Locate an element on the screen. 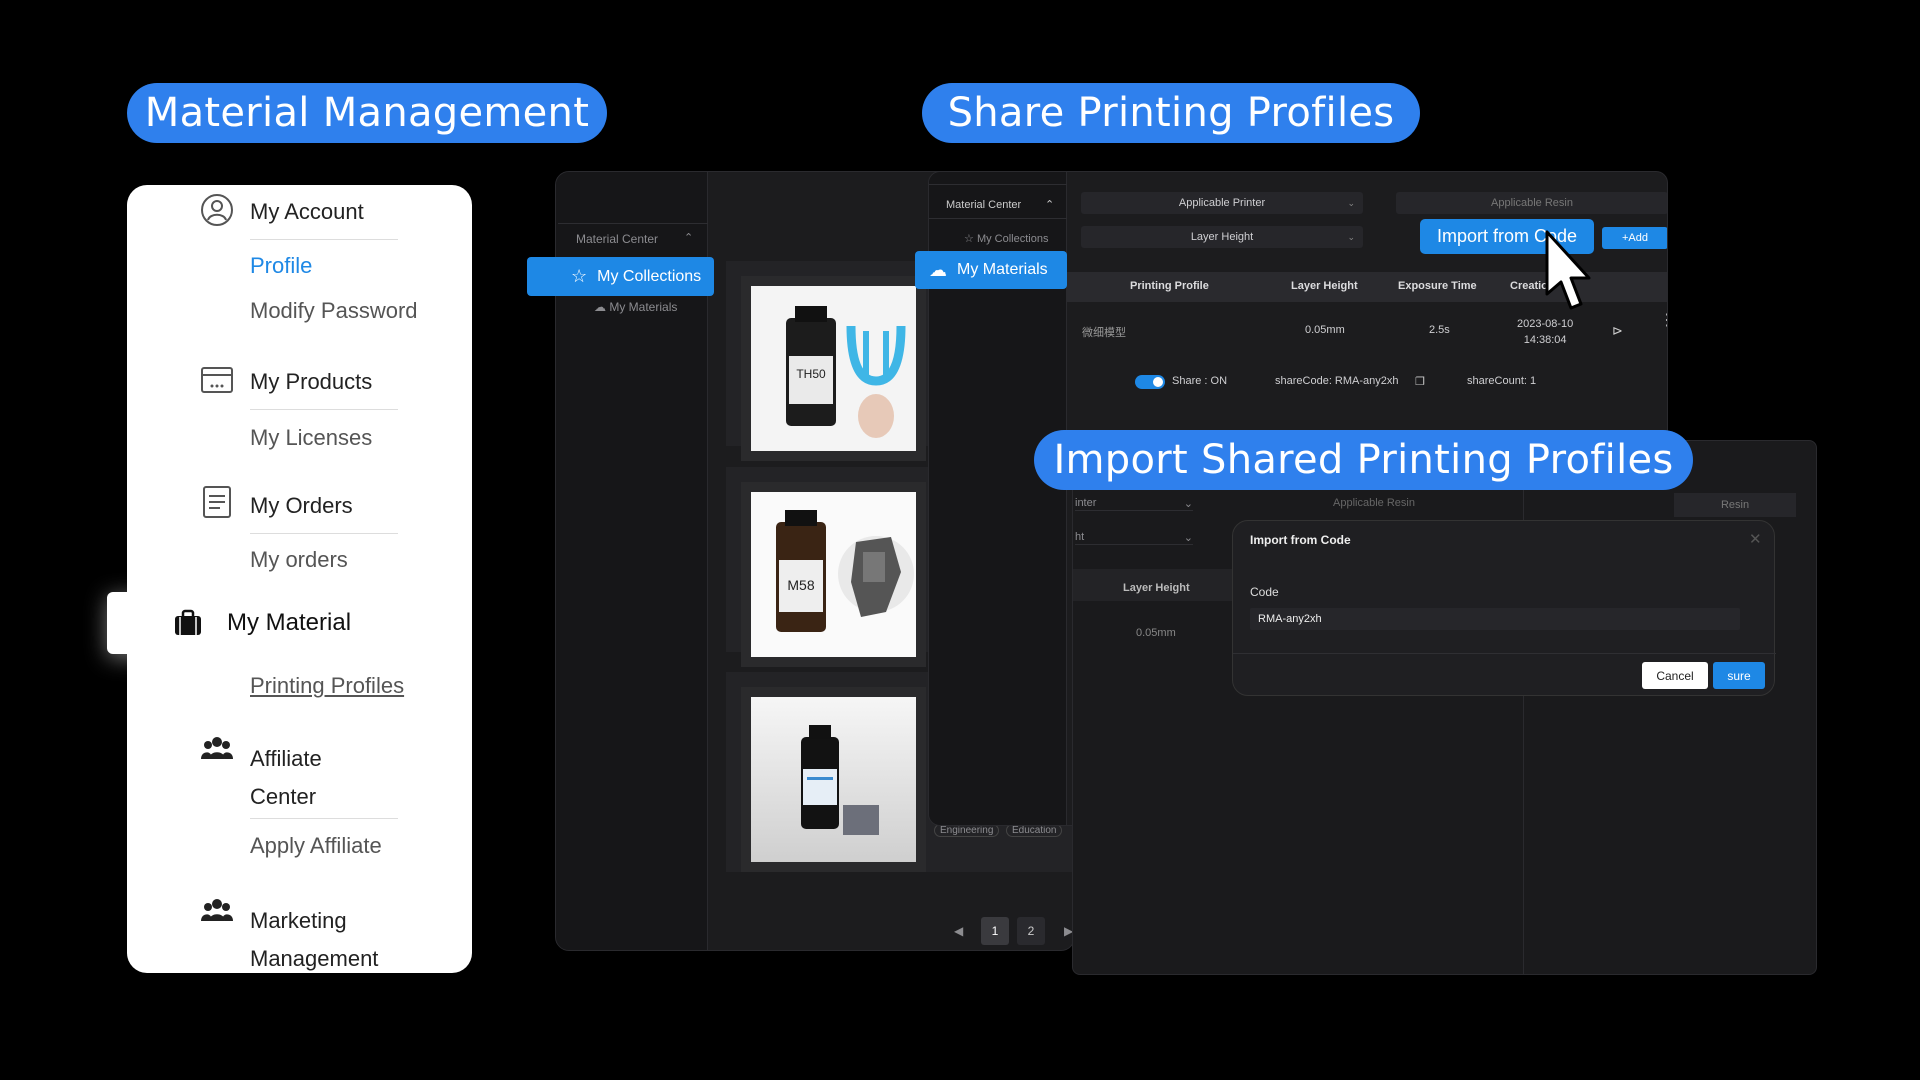 Image resolution: width=1920 pixels, height=1080 pixels. add-button: +Add is located at coordinates (1634, 238).